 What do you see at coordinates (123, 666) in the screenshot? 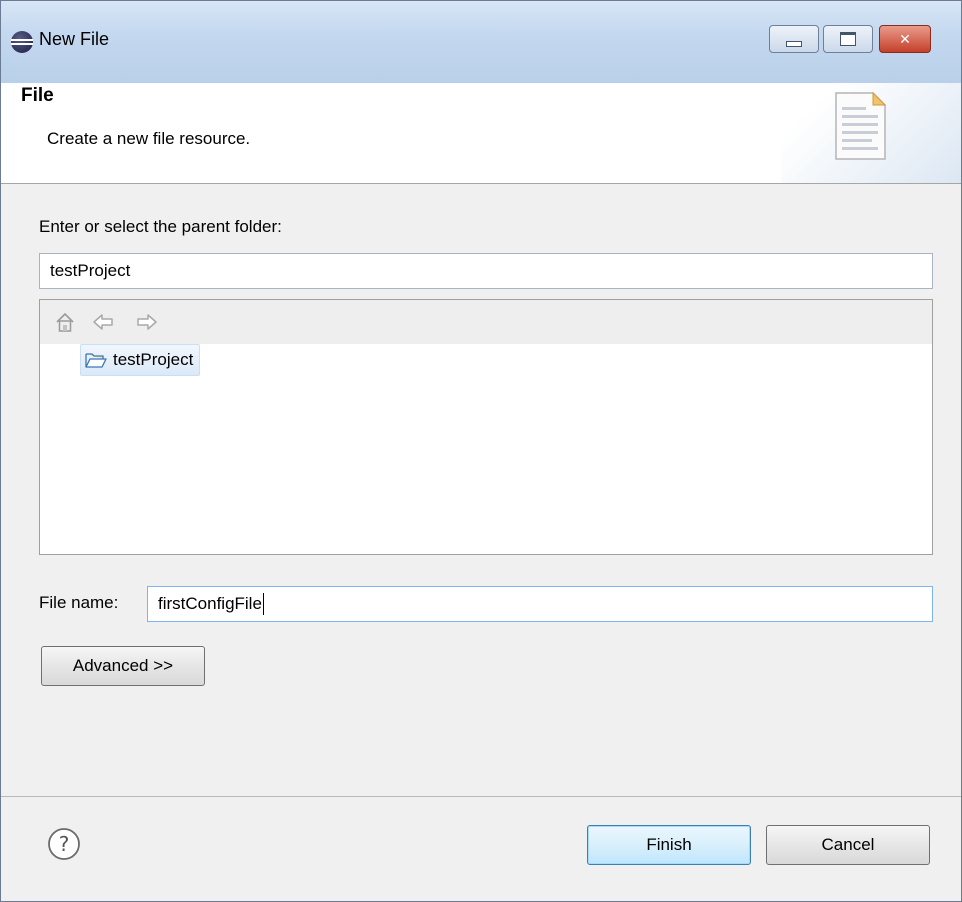
I see `advanced-button: Advanced >>` at bounding box center [123, 666].